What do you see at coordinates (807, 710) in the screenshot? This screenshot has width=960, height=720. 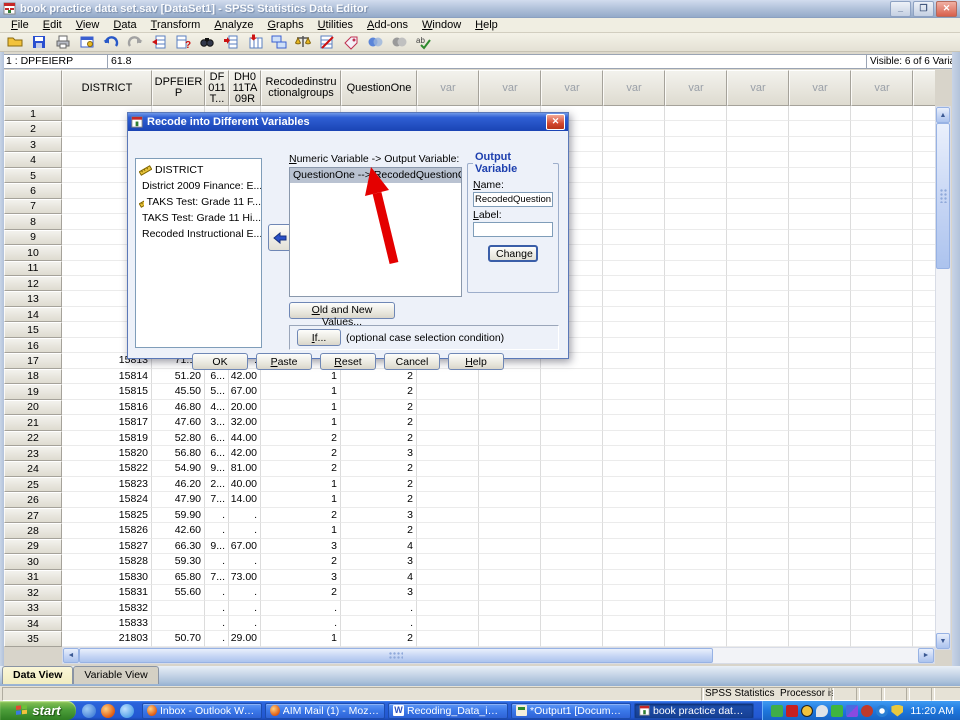 I see `antivirus-icon` at bounding box center [807, 710].